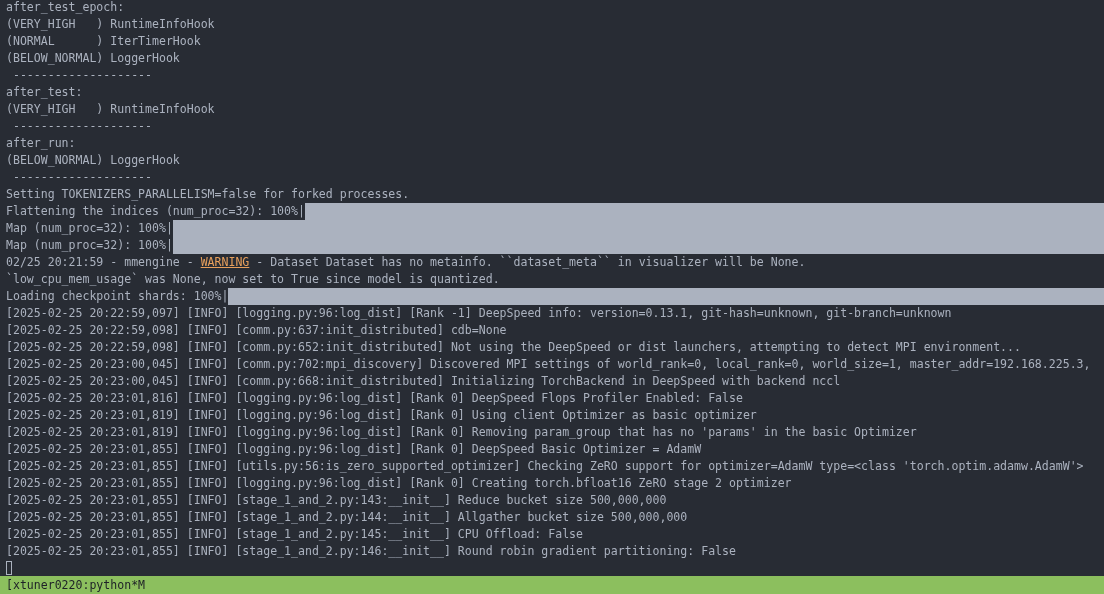  I want to click on terminal-line: [2025-02-25 20:23:01,819] [INFO] [logging.py:96:log_dist] [Rank 0] Using client Optimizer as basic optimizer, so click(381, 415).